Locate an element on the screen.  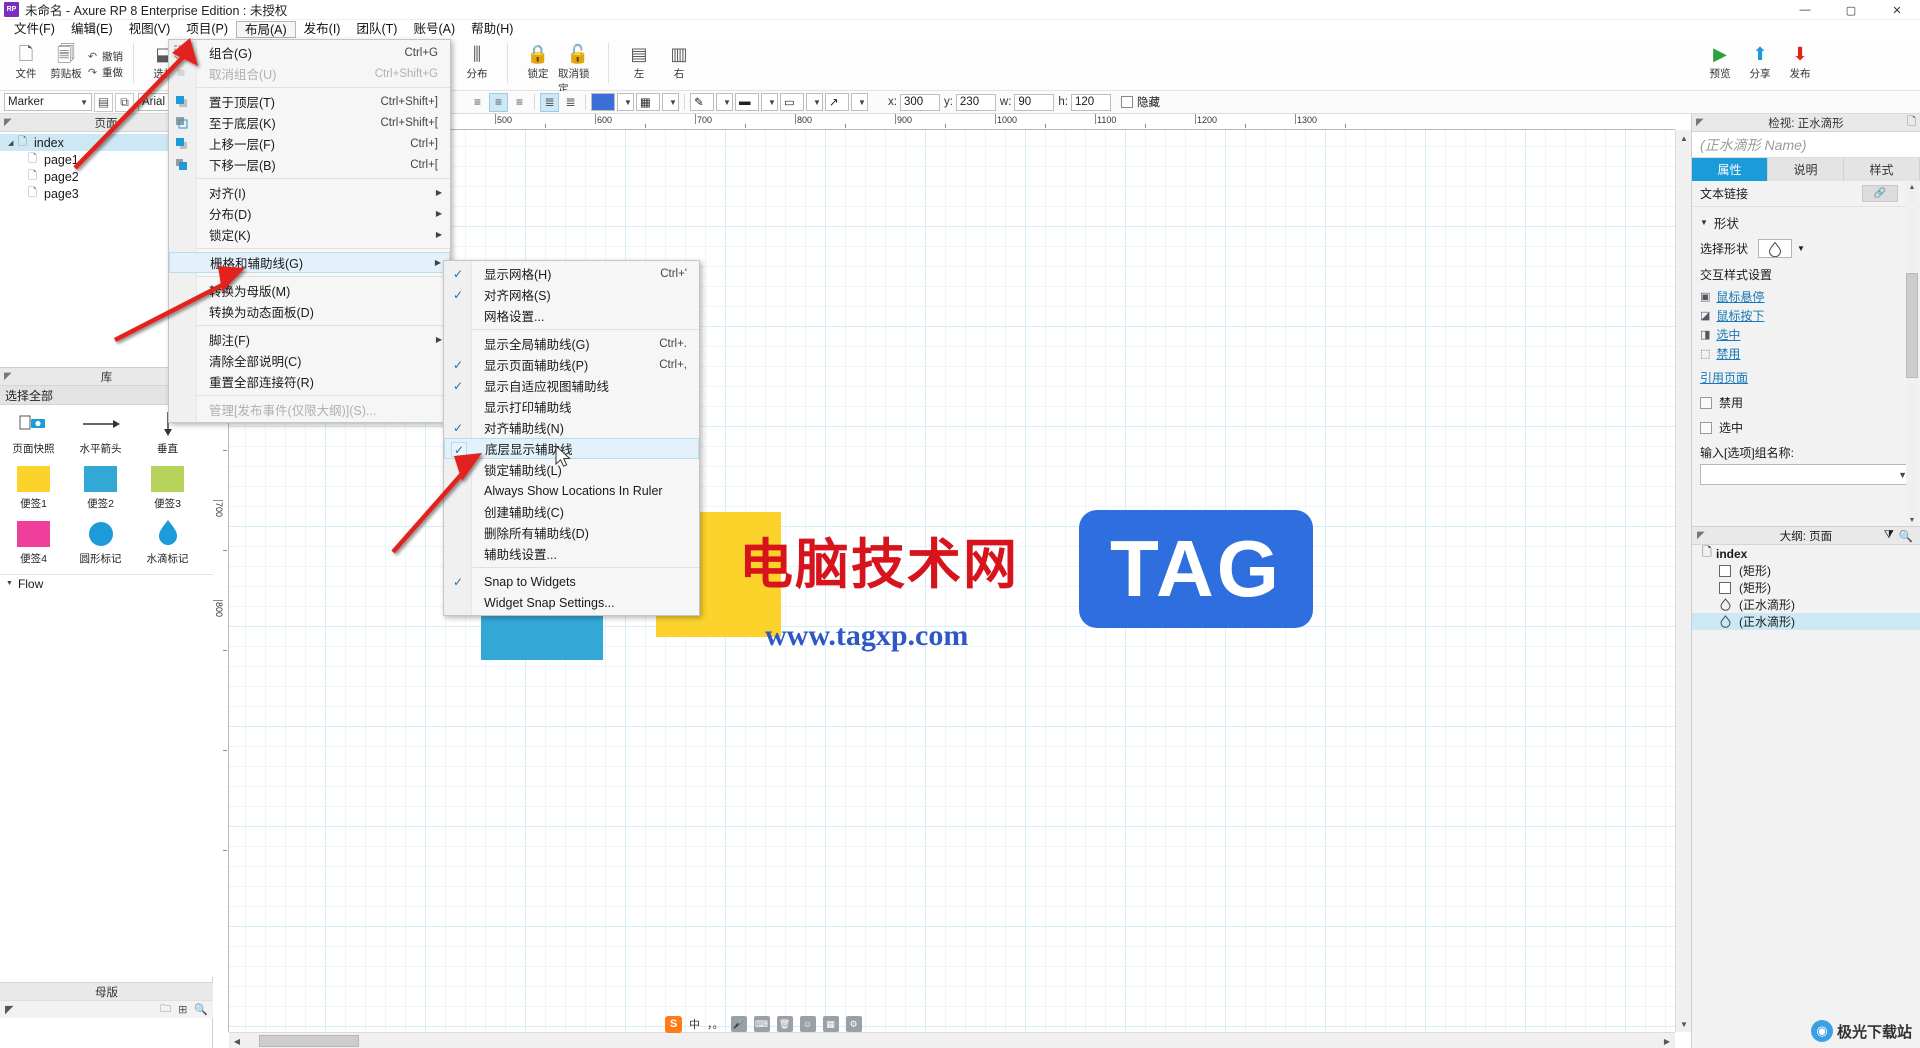
widget-name-input: (正水滴形 Name) is located at coordinates (1806, 145).